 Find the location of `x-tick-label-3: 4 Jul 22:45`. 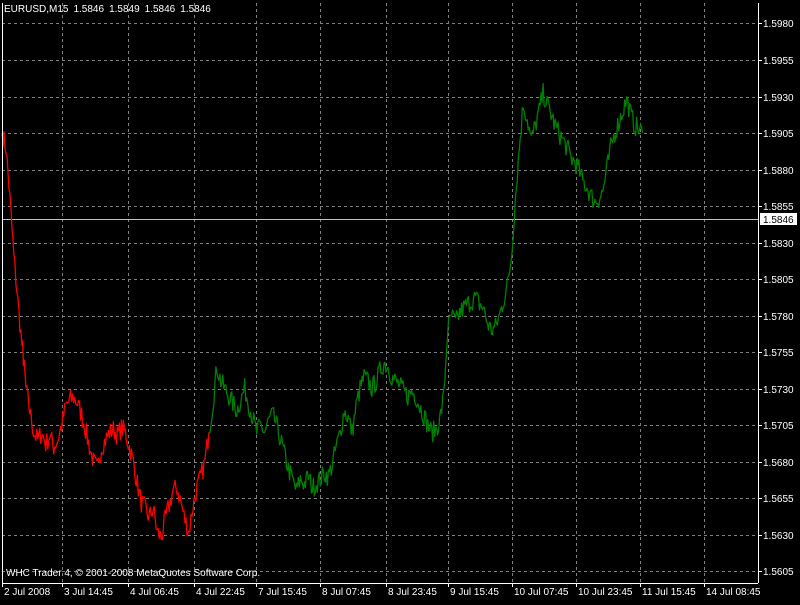

x-tick-label-3: 4 Jul 22:45 is located at coordinates (220, 592).